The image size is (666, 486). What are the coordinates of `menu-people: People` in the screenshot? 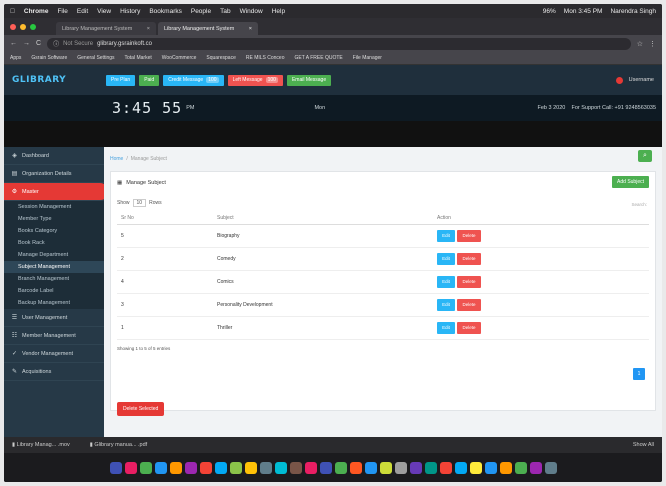 It's located at (201, 11).